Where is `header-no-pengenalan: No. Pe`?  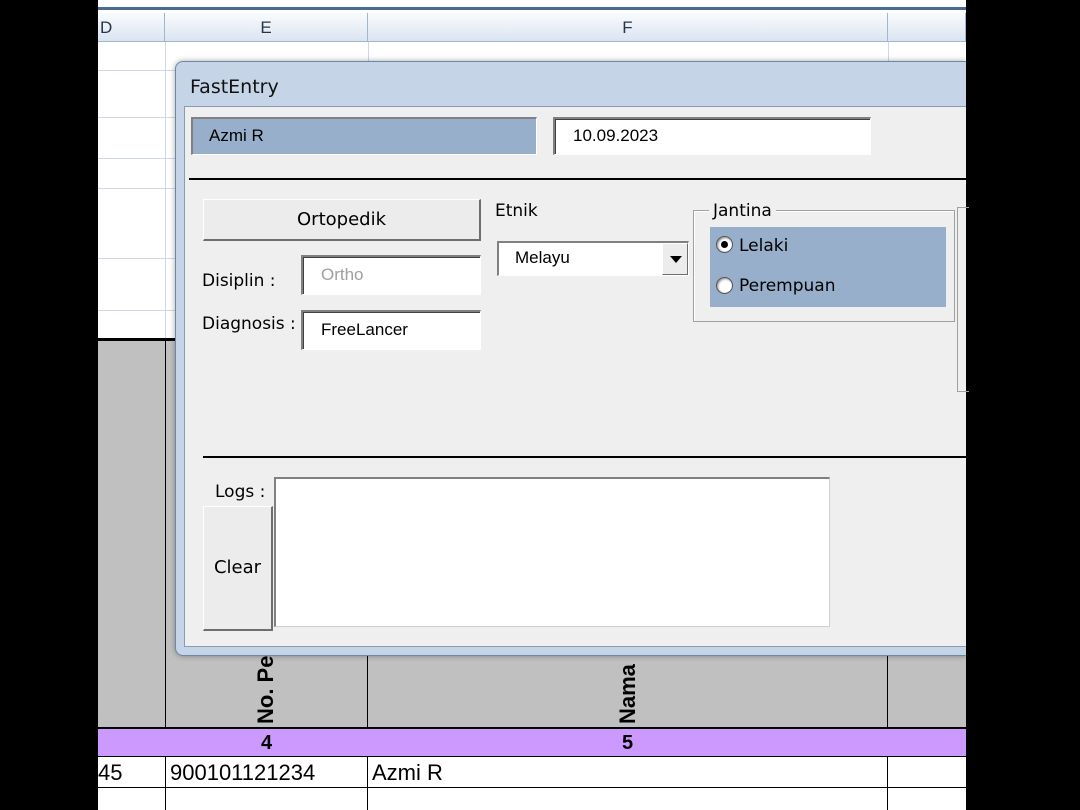
header-no-pengenalan: No. Pe is located at coordinates (265, 689).